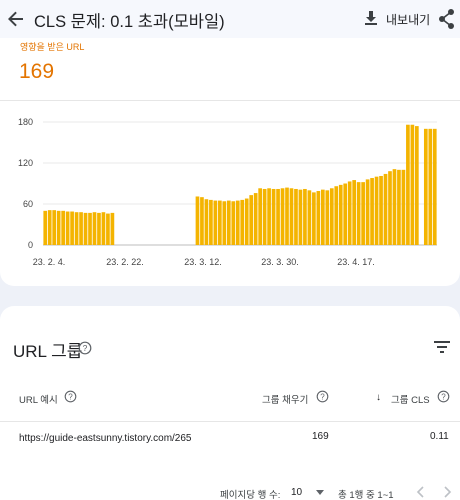 The width and height of the screenshot is (460, 500). Describe the element at coordinates (28, 204) in the screenshot. I see `y-tick-label: 60` at that location.